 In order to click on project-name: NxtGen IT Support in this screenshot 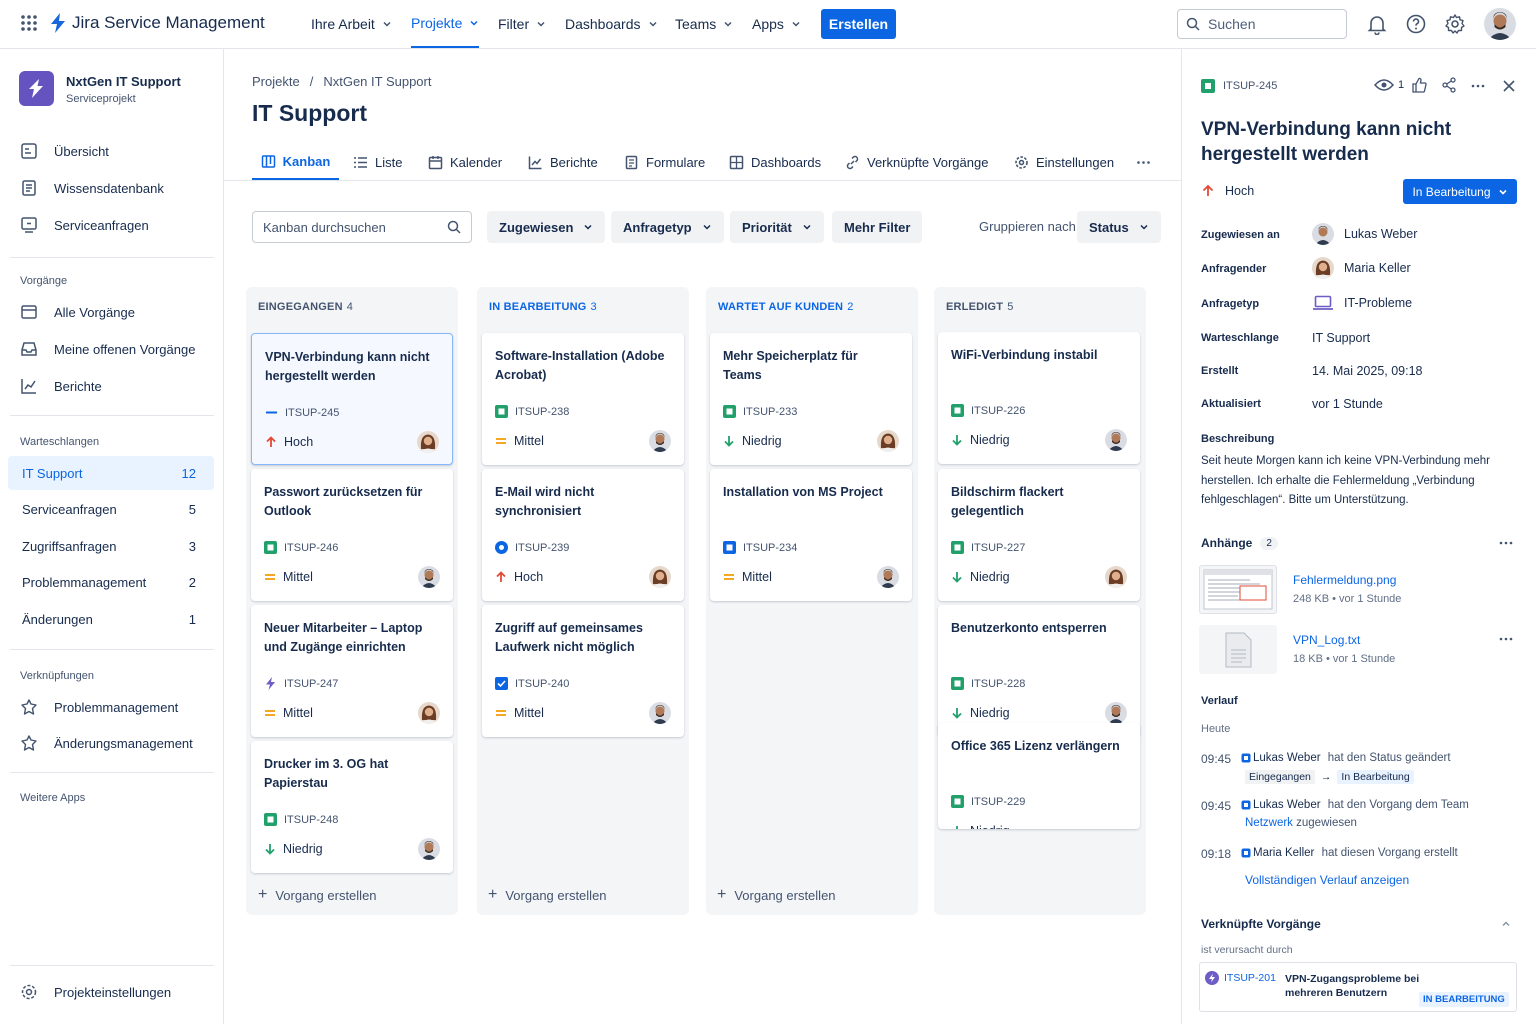, I will do `click(123, 81)`.